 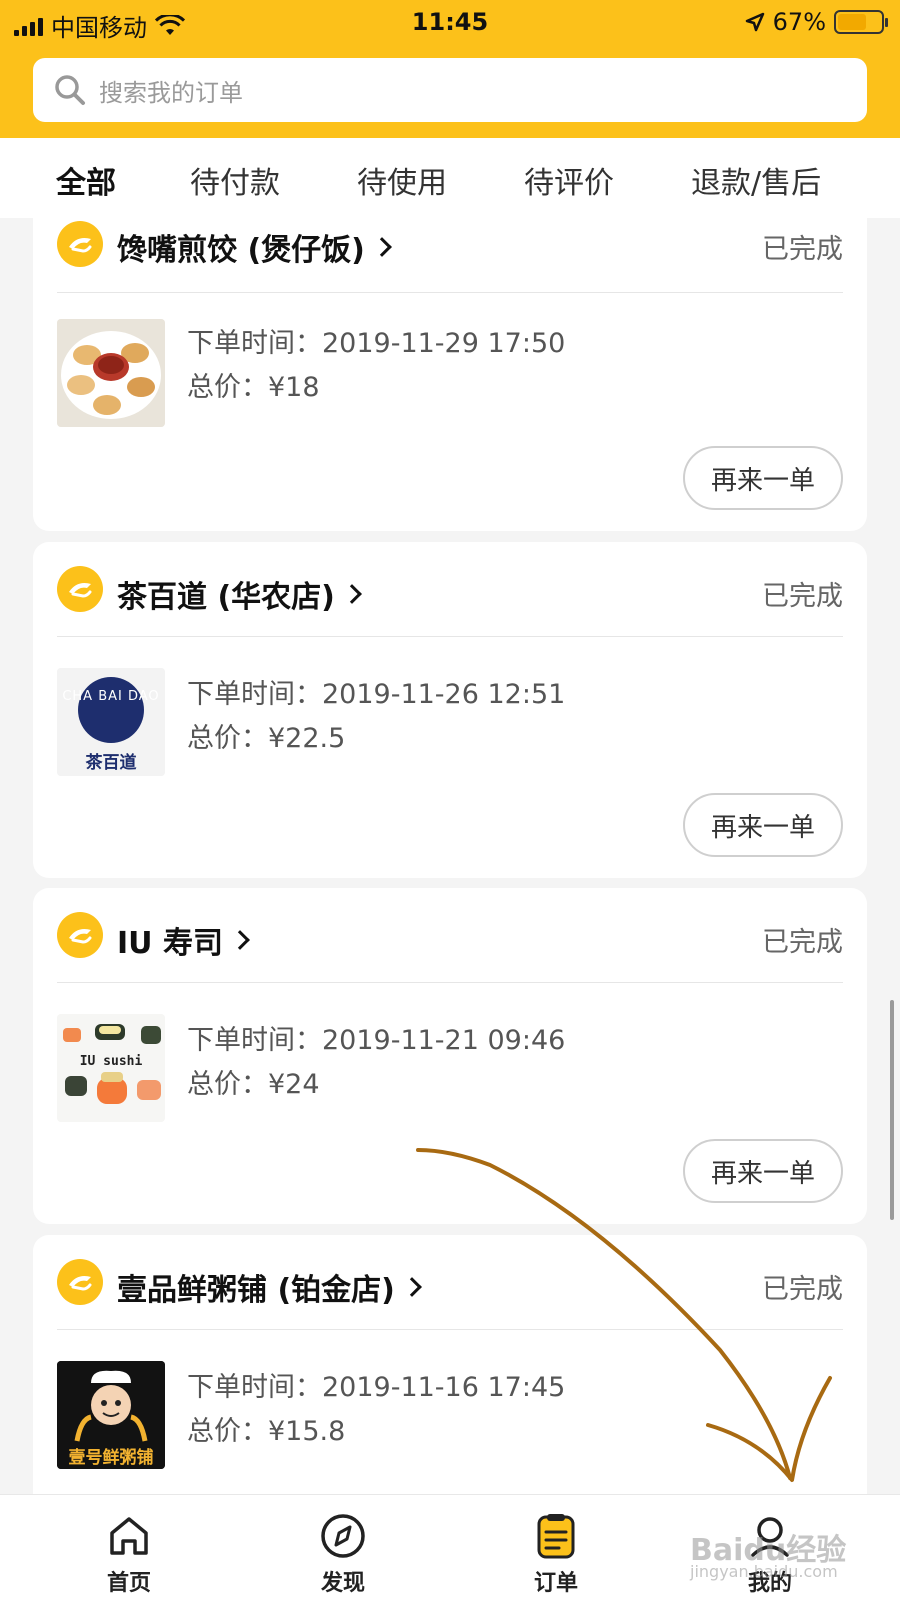 I want to click on status-bar: 中国移动 11:45 67%, so click(x=450, y=23).